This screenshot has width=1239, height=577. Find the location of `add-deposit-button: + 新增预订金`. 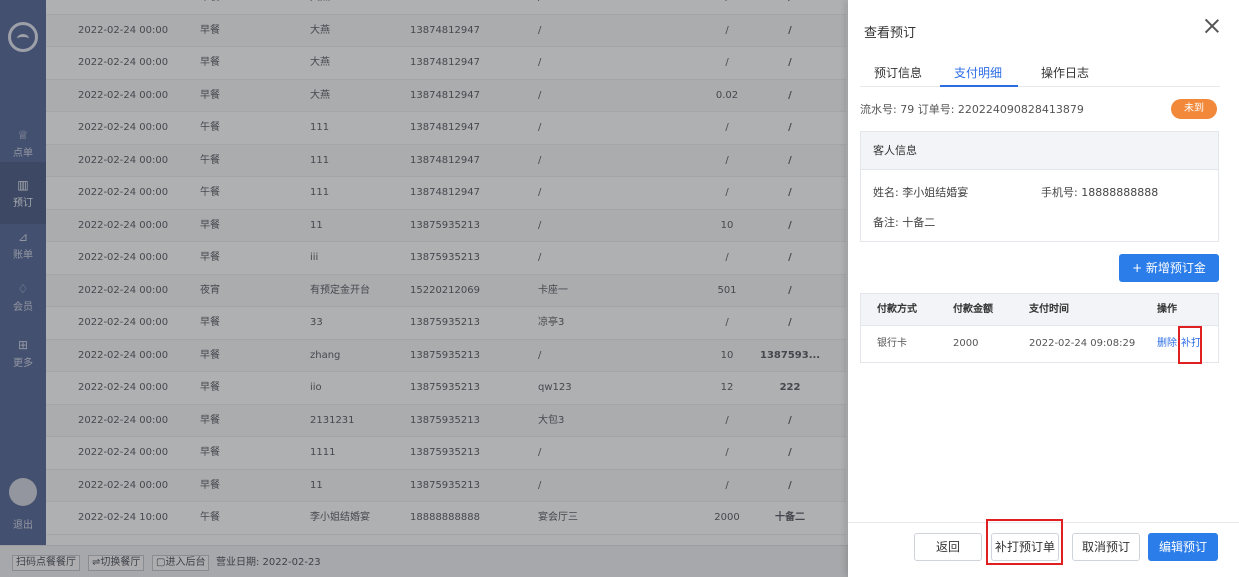

add-deposit-button: + 新增预订金 is located at coordinates (1169, 268).